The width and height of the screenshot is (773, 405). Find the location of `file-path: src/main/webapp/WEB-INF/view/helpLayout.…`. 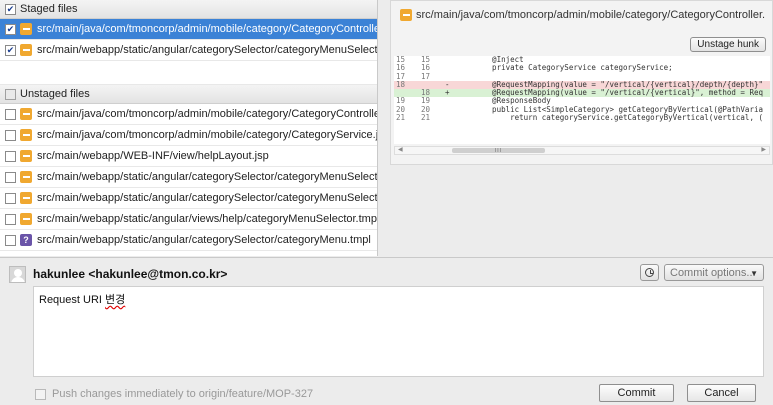

file-path: src/main/webapp/WEB-INF/view/helpLayout.… is located at coordinates (153, 156).